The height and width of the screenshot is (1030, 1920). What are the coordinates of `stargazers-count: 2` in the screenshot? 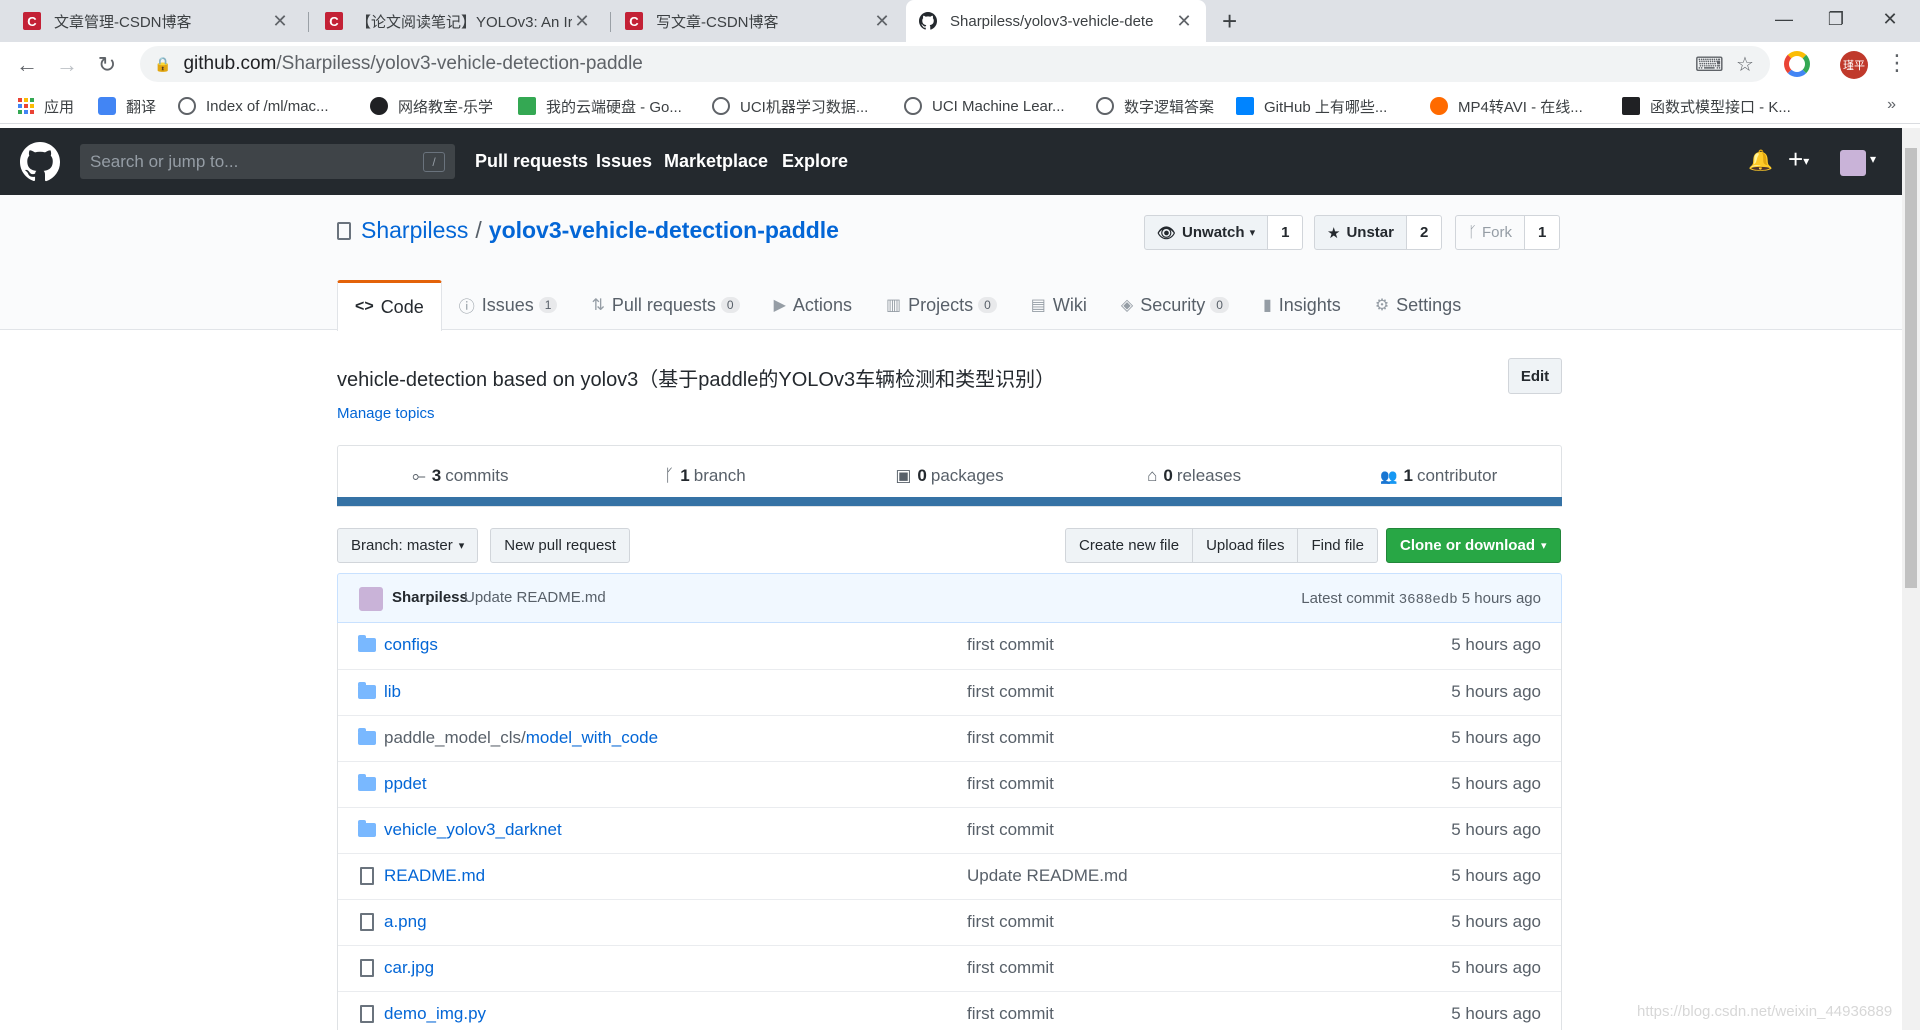 It's located at (1424, 232).